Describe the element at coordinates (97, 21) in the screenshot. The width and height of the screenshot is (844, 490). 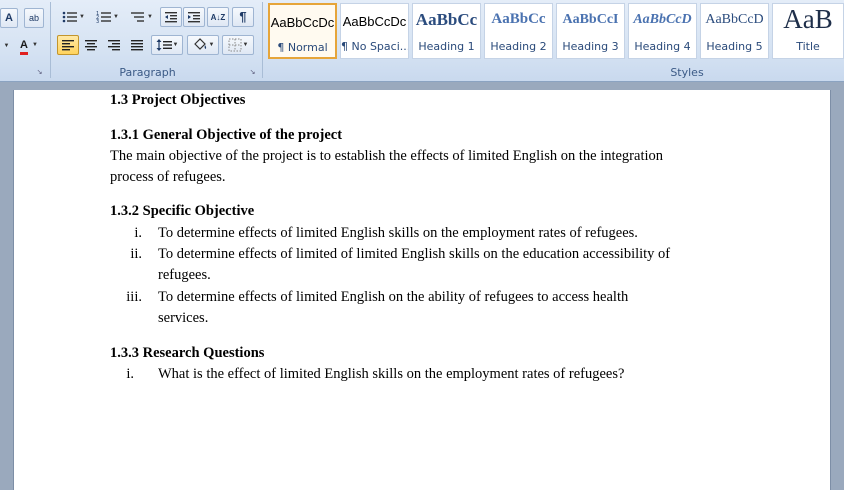
I see `svg-text: 3` at that location.